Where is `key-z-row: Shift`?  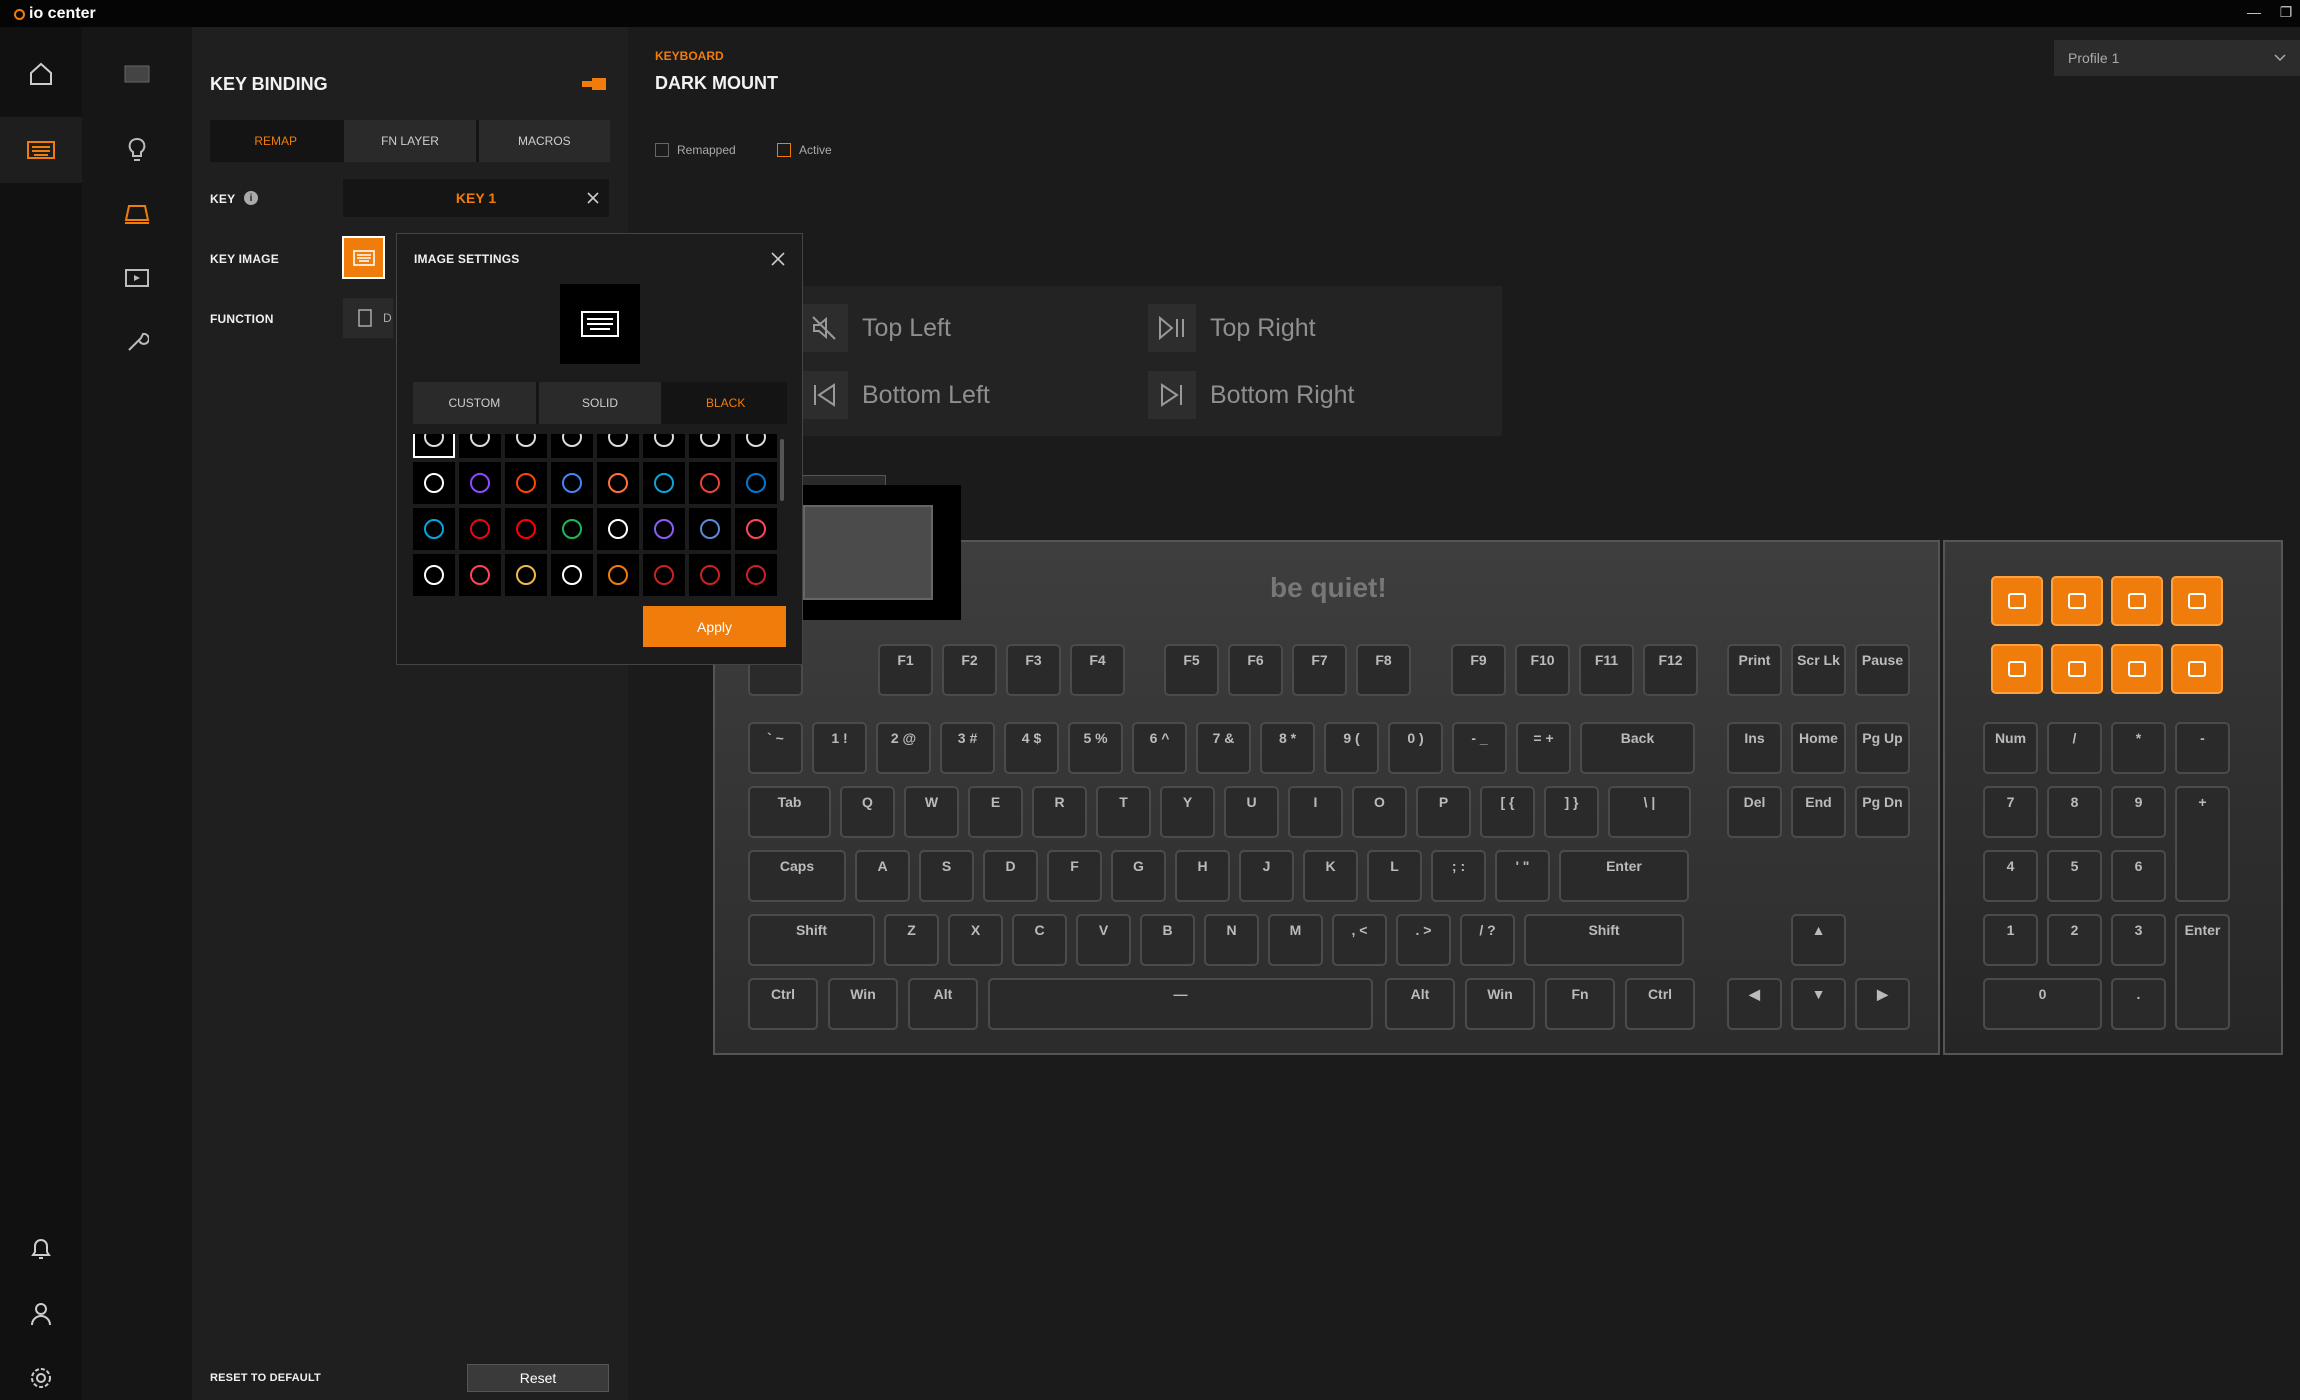
key-z-row: Shift is located at coordinates (811, 940).